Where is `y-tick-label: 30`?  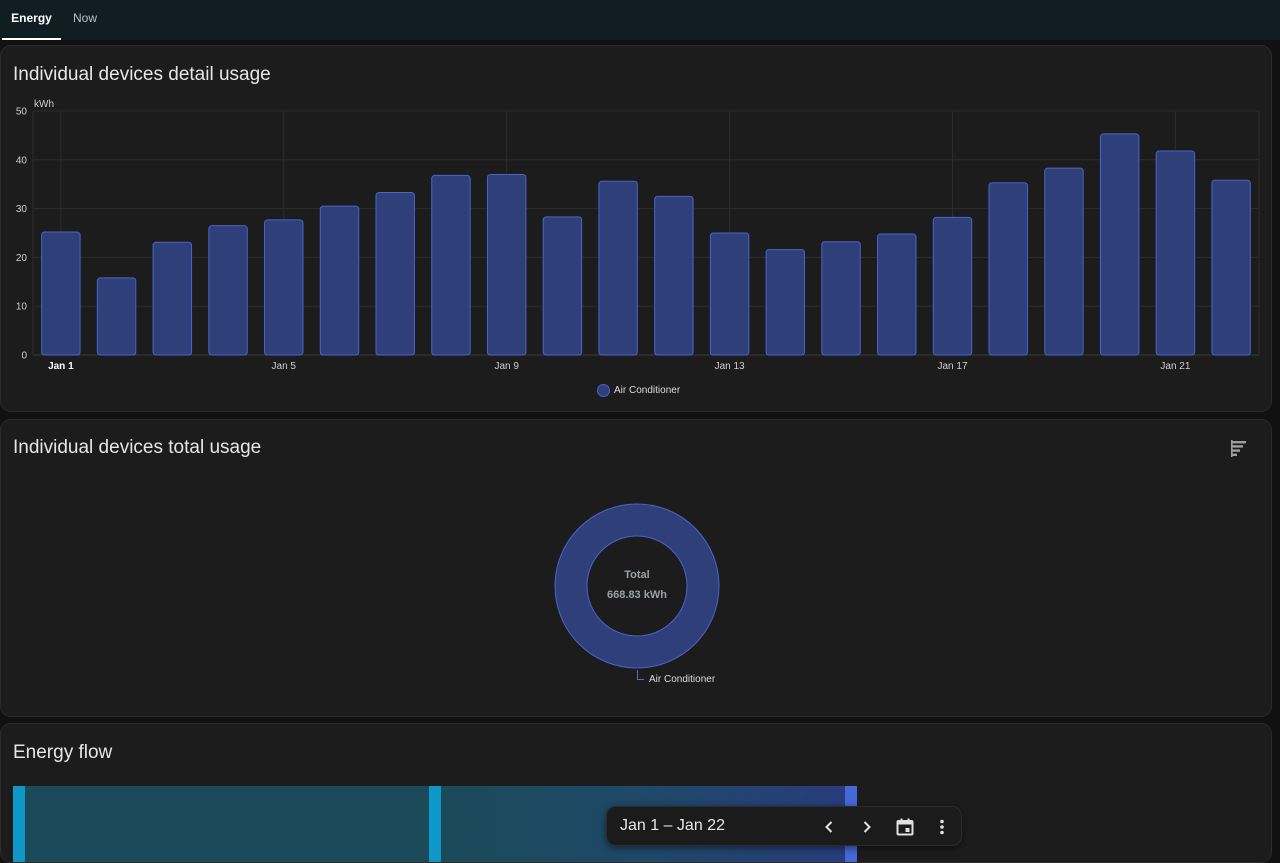
y-tick-label: 30 is located at coordinates (22, 209).